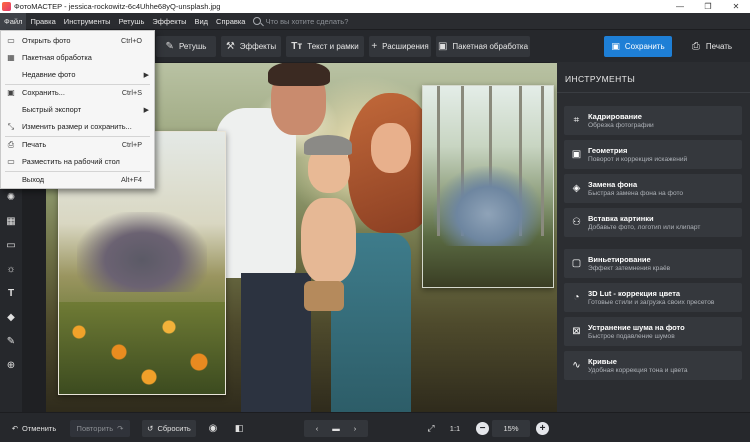 The height and width of the screenshot is (442, 750). I want to click on window-controls: — ❐ ✕, so click(708, 6).